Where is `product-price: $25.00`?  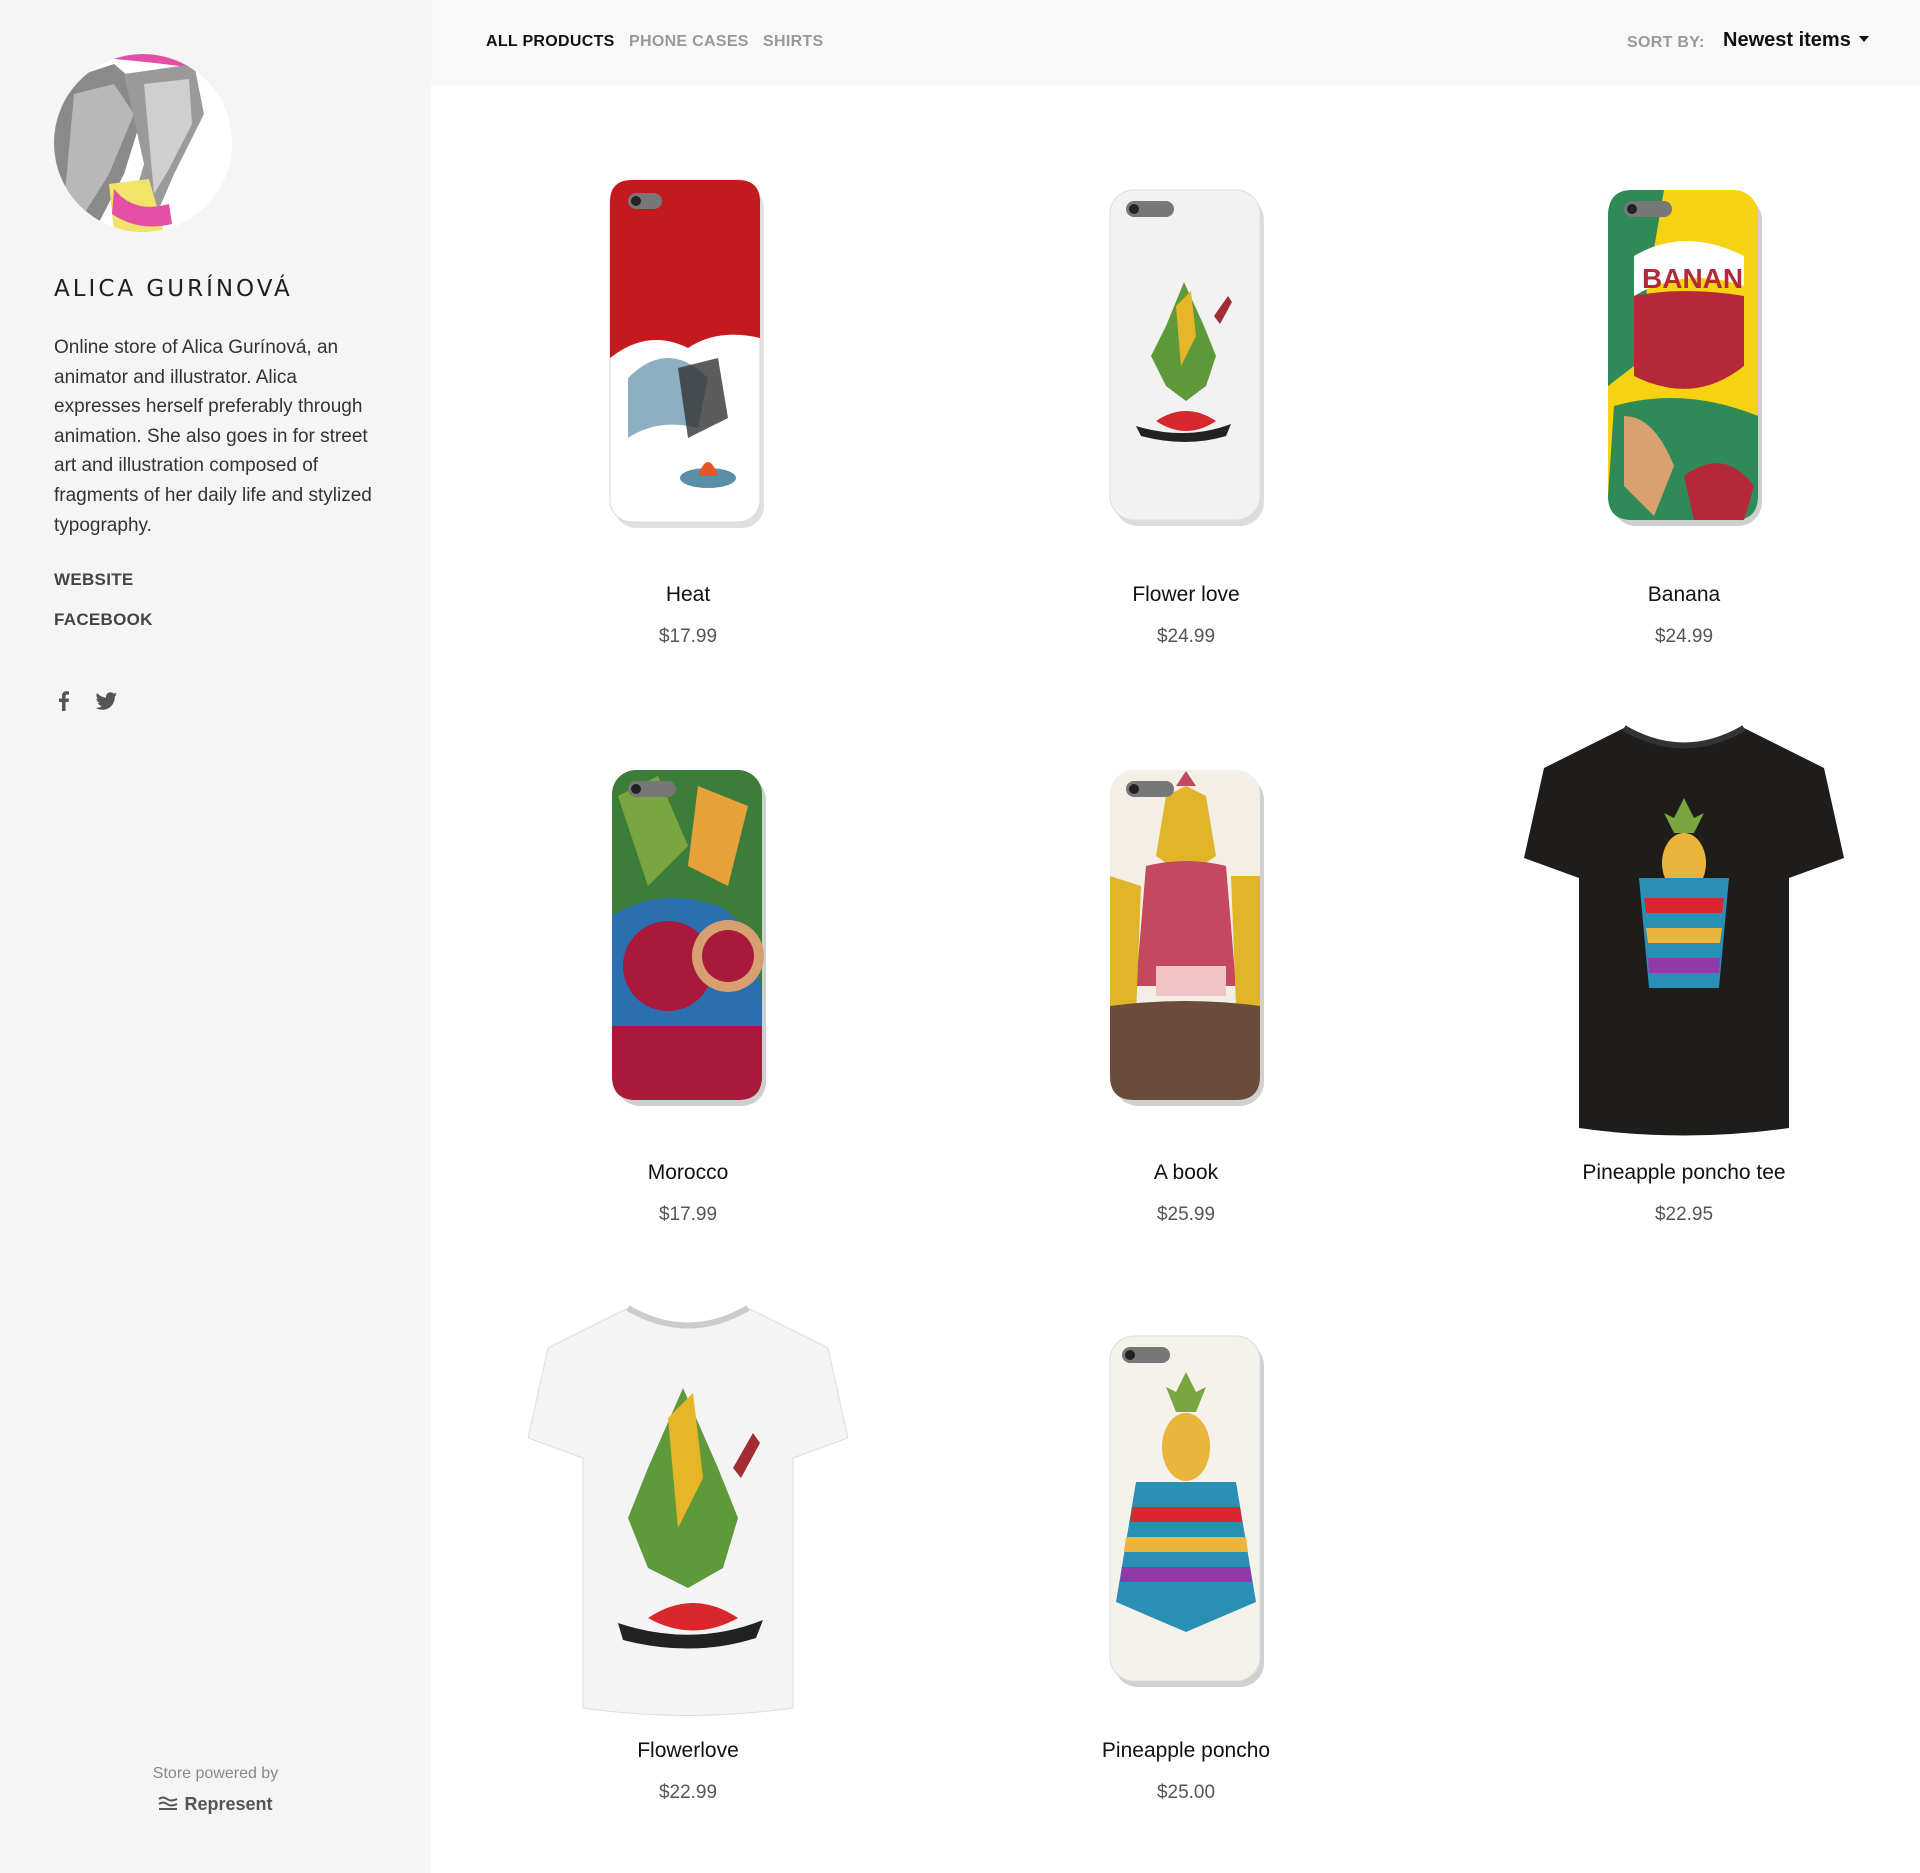 product-price: $25.00 is located at coordinates (1186, 1792).